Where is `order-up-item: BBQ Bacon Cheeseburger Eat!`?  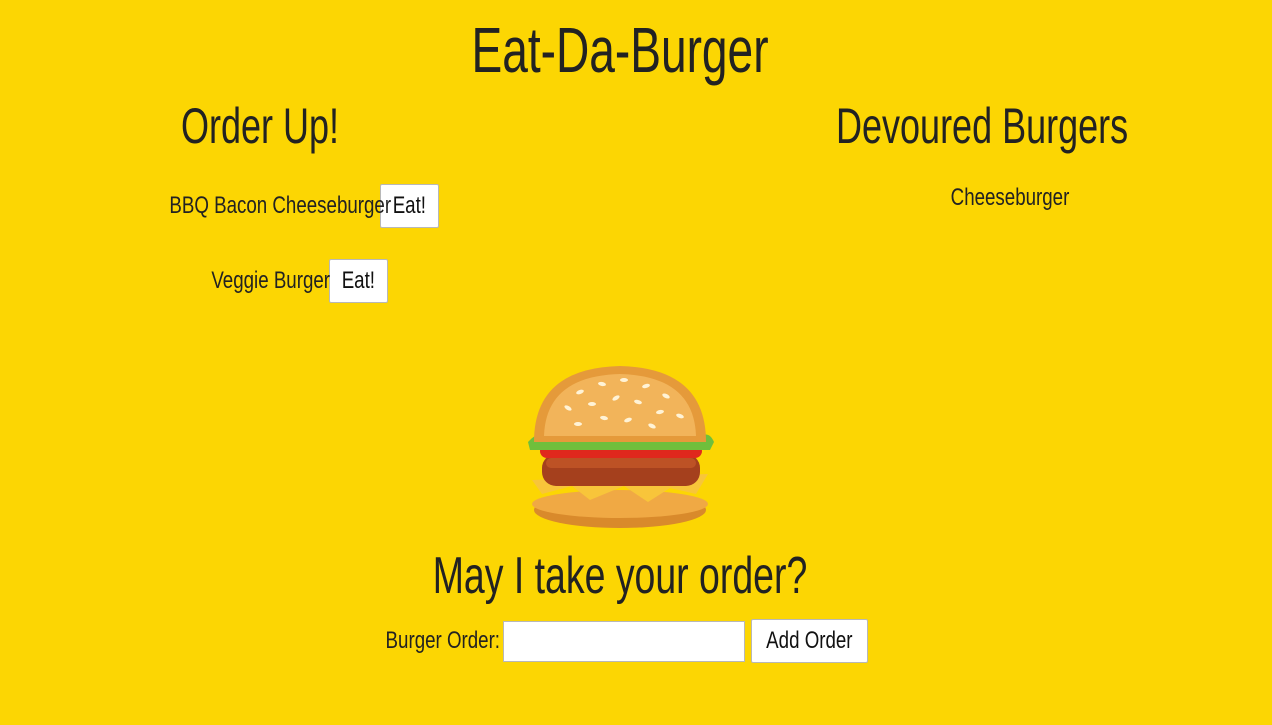
order-up-item: BBQ Bacon Cheeseburger Eat! is located at coordinates (274, 206).